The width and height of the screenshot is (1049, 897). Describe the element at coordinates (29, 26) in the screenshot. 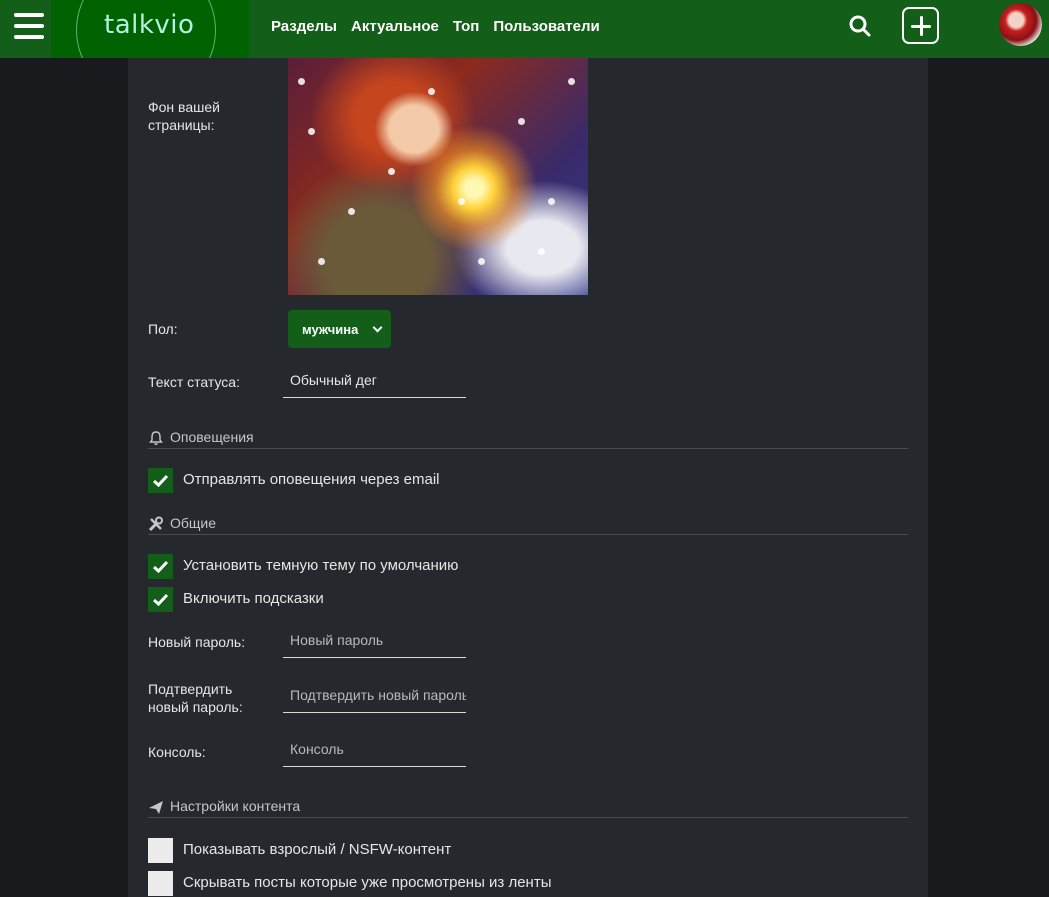

I see `hamburger-icon` at that location.